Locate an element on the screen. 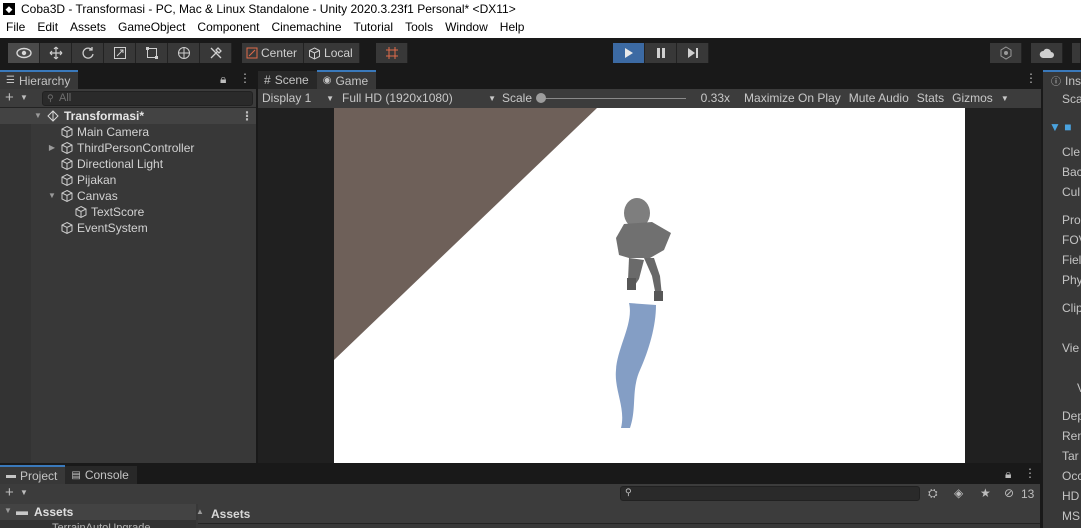  hierarchy-item-pijakan: Pijakan is located at coordinates (128, 180).